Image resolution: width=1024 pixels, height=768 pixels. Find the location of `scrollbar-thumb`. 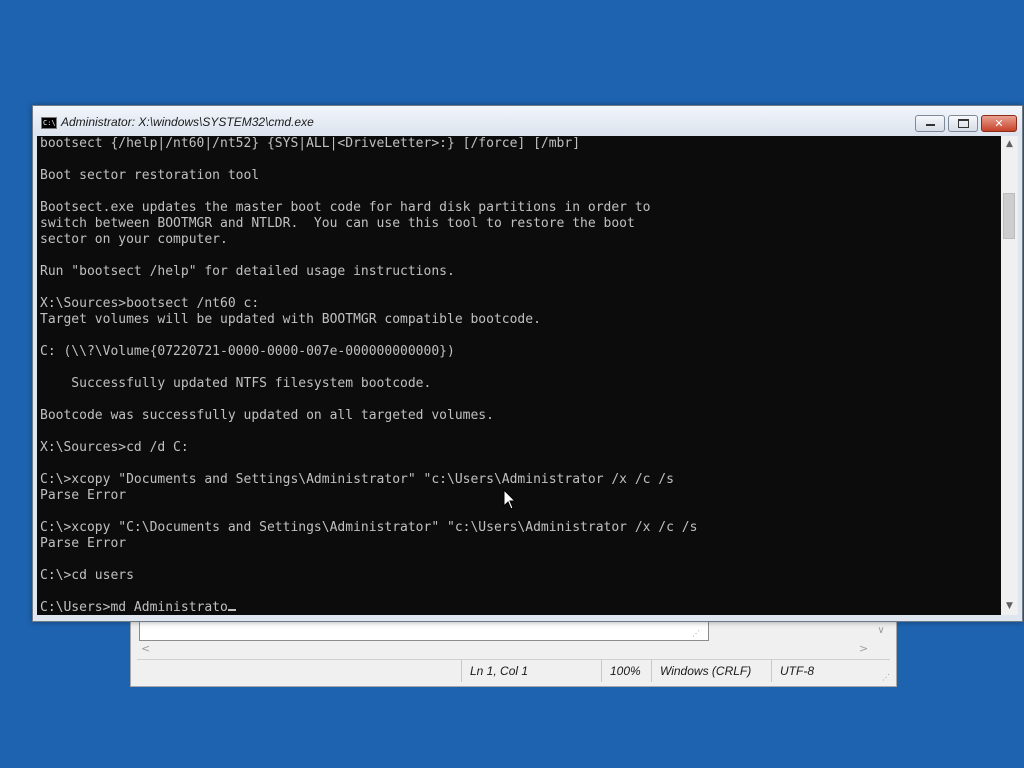

scrollbar-thumb is located at coordinates (1009, 216).